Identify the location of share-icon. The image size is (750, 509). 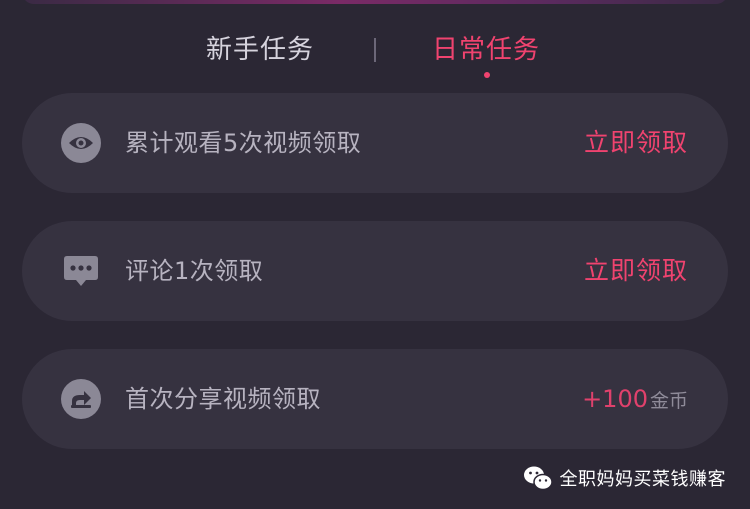
(81, 399).